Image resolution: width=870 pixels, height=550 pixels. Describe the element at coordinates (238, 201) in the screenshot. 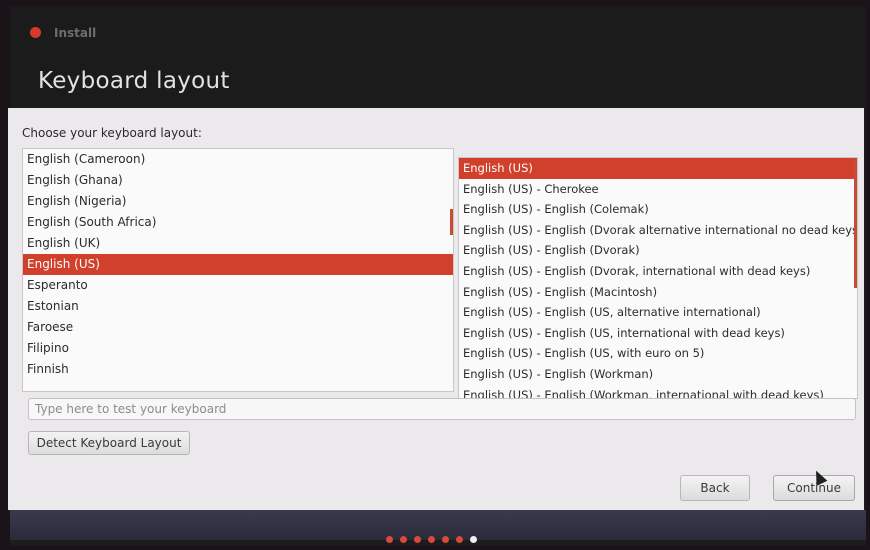

I see `layout-list-item: English (Nigeria)` at that location.